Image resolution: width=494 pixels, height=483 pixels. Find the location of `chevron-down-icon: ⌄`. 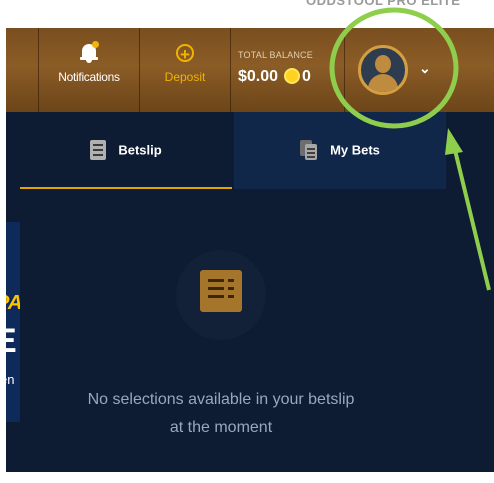

chevron-down-icon: ⌄ is located at coordinates (425, 68).